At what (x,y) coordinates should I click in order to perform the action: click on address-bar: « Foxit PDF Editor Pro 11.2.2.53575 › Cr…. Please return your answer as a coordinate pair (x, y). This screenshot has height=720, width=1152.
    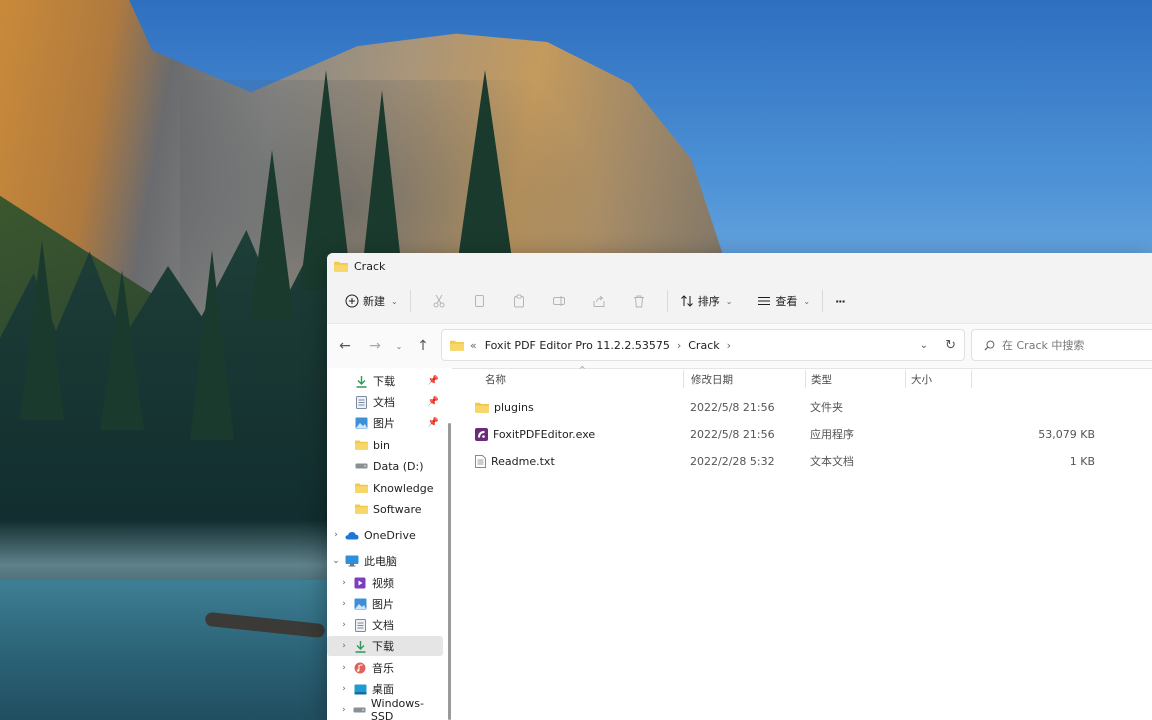
    Looking at the image, I should click on (703, 345).